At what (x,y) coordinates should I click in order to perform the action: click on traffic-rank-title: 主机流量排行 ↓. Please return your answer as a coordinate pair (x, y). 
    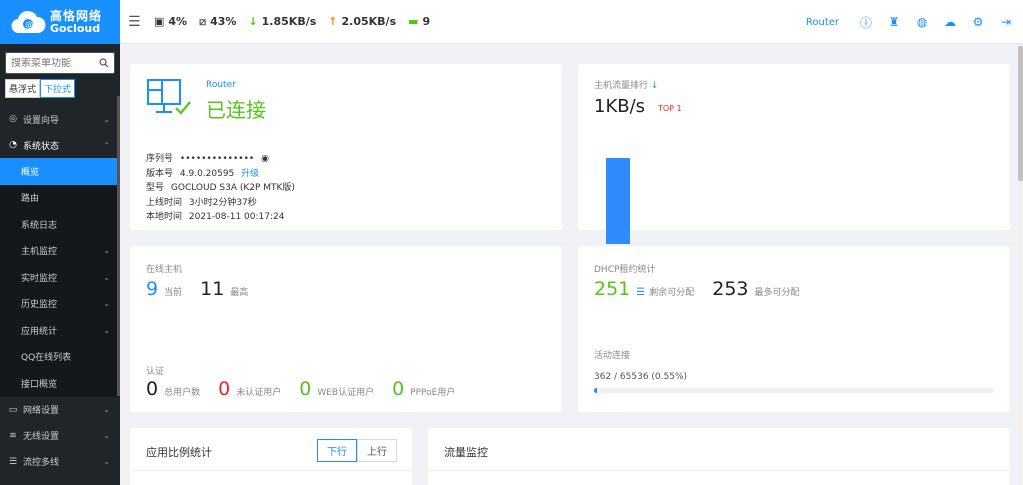
    Looking at the image, I should click on (626, 84).